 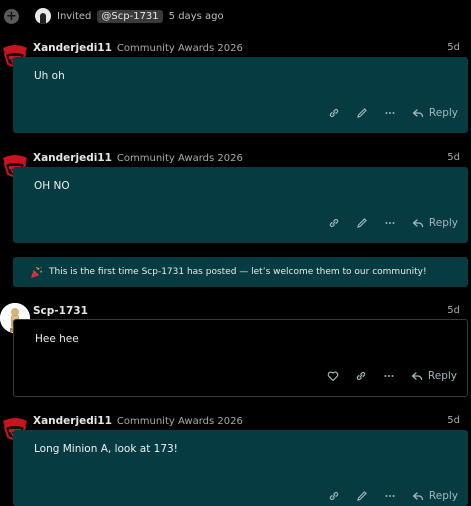 I want to click on user-mention-link: @Scp-1731, so click(x=130, y=16).